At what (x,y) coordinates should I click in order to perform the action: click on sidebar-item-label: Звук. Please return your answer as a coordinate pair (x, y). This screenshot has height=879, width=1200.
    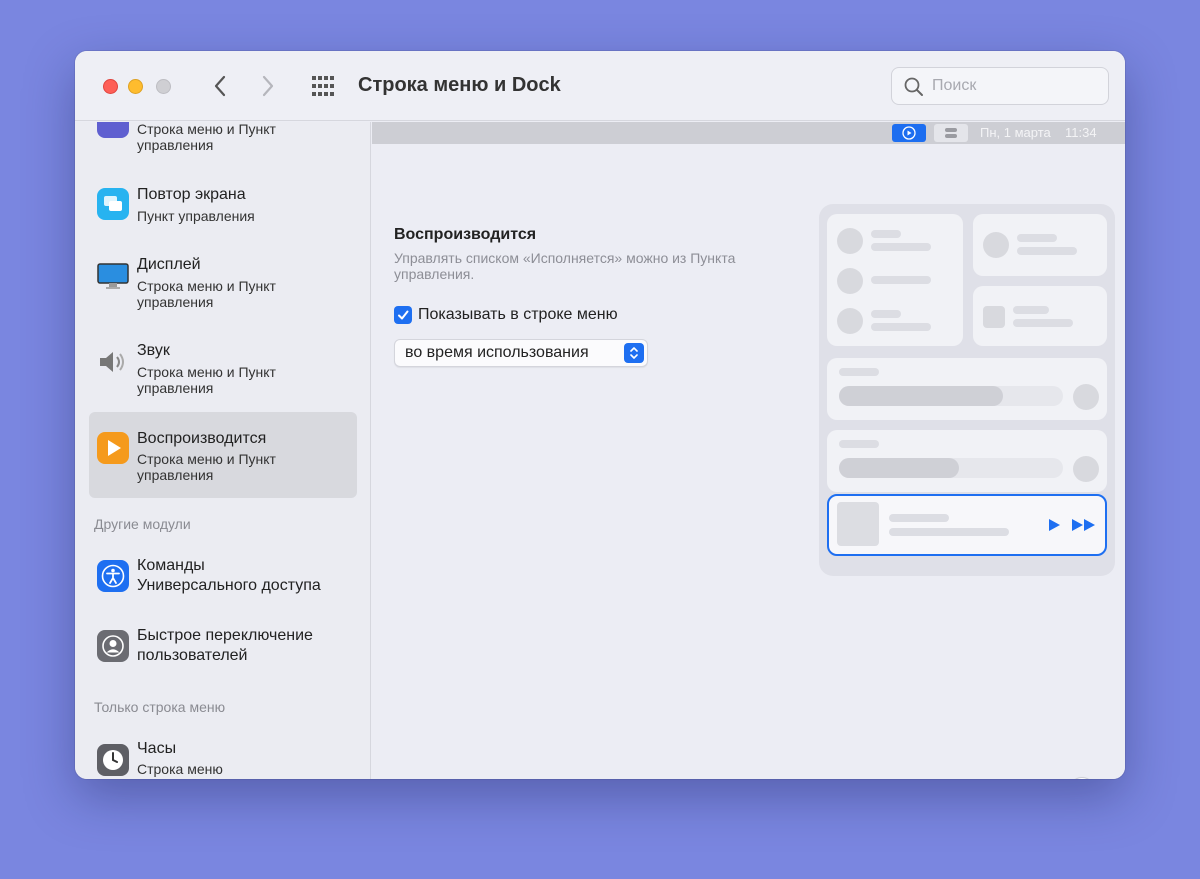
    Looking at the image, I should click on (153, 350).